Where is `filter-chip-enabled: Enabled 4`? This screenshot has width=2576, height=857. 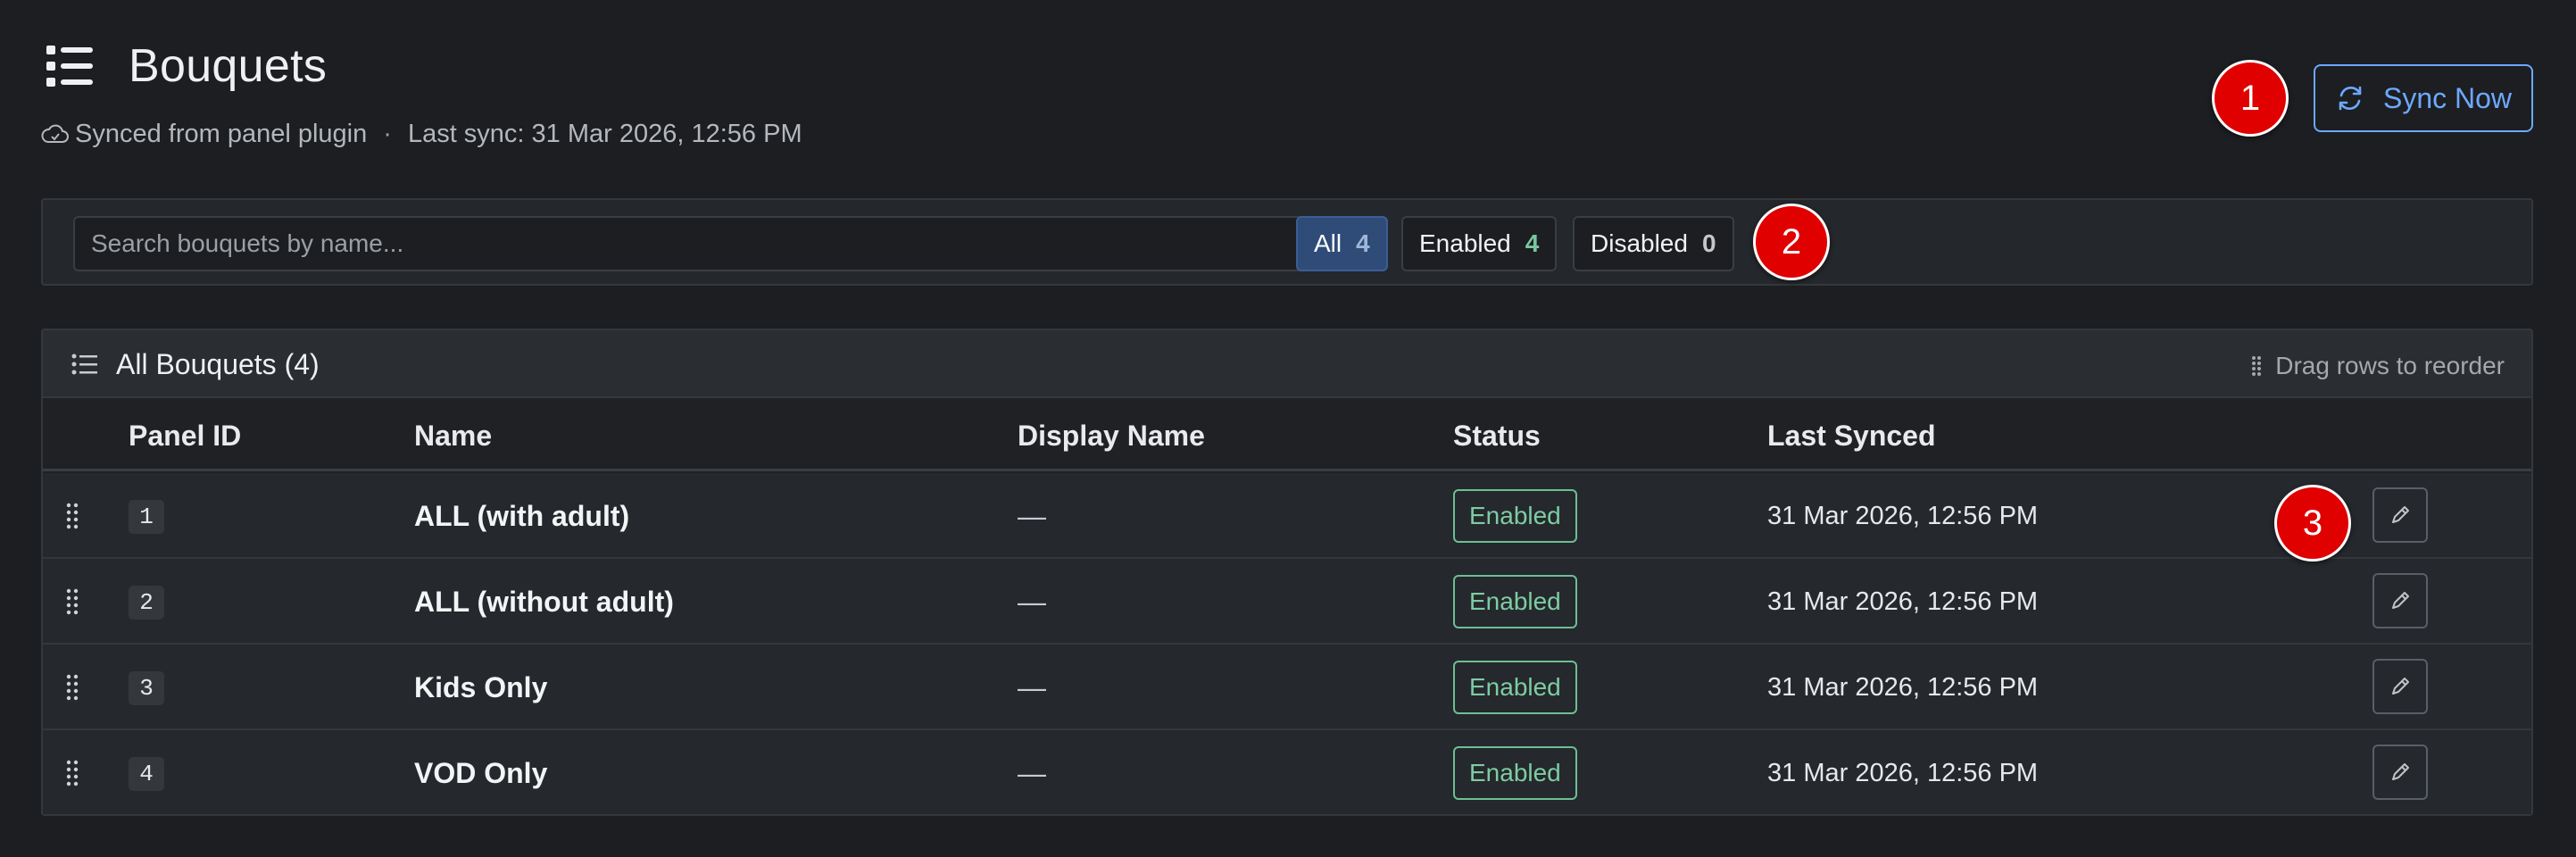 filter-chip-enabled: Enabled 4 is located at coordinates (1480, 243).